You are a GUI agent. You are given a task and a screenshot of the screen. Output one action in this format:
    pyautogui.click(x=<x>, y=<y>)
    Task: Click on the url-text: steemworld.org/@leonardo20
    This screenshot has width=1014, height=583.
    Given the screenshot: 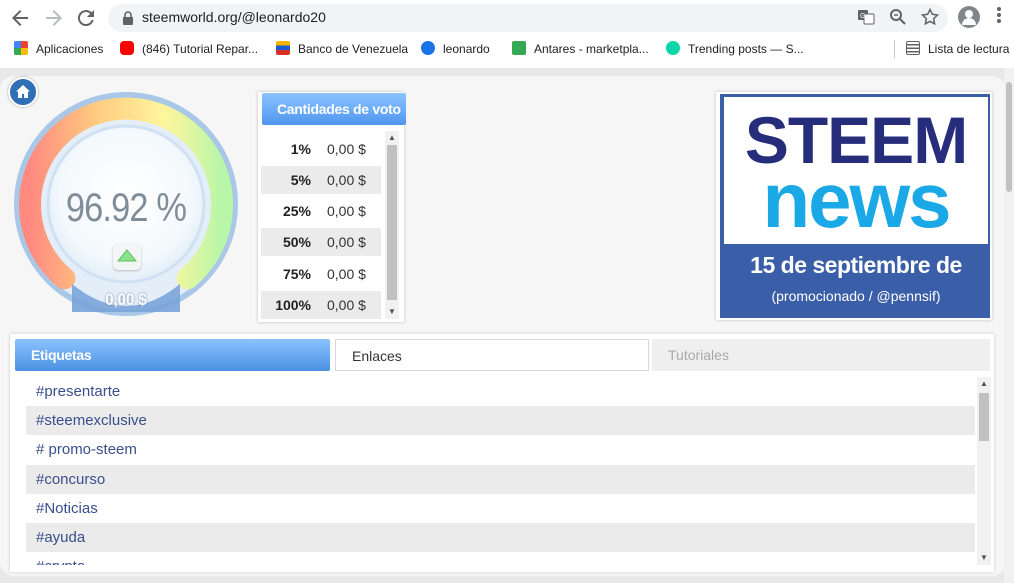 What is the action you would take?
    pyautogui.click(x=234, y=17)
    